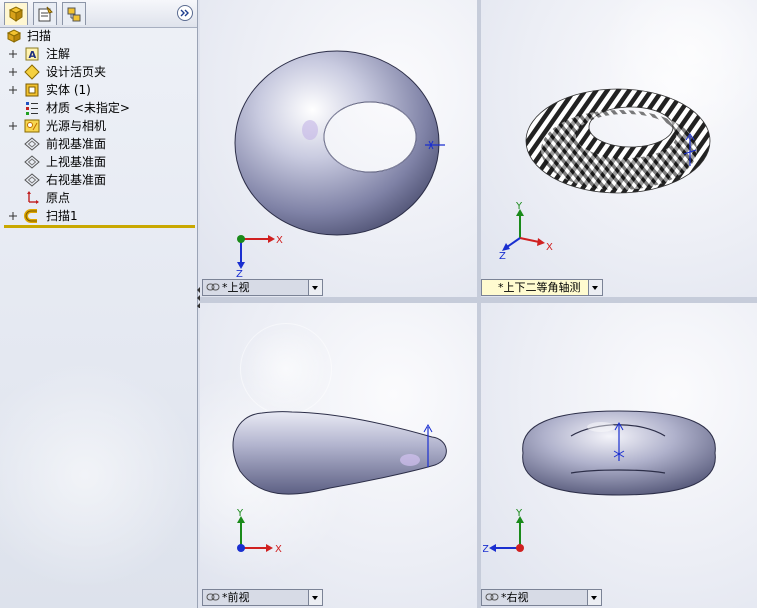  I want to click on view-name-label: *上视, so click(236, 287).